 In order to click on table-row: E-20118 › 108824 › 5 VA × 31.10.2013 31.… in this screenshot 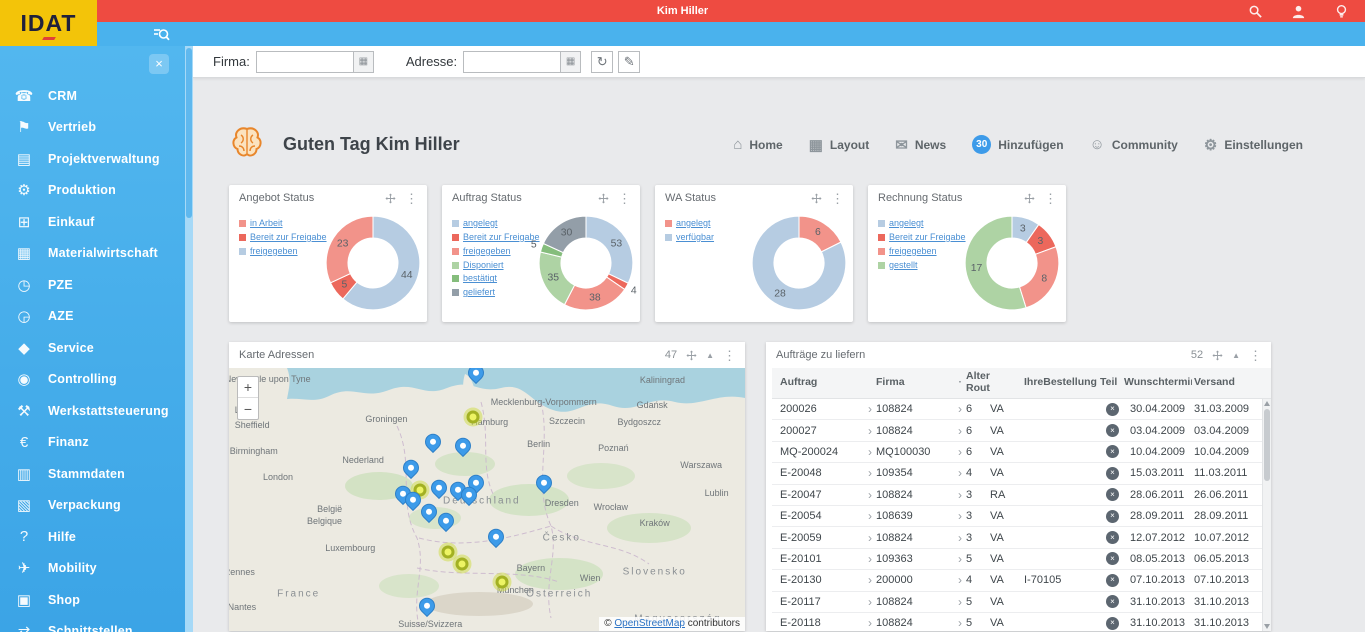, I will do `click(1021, 621)`.